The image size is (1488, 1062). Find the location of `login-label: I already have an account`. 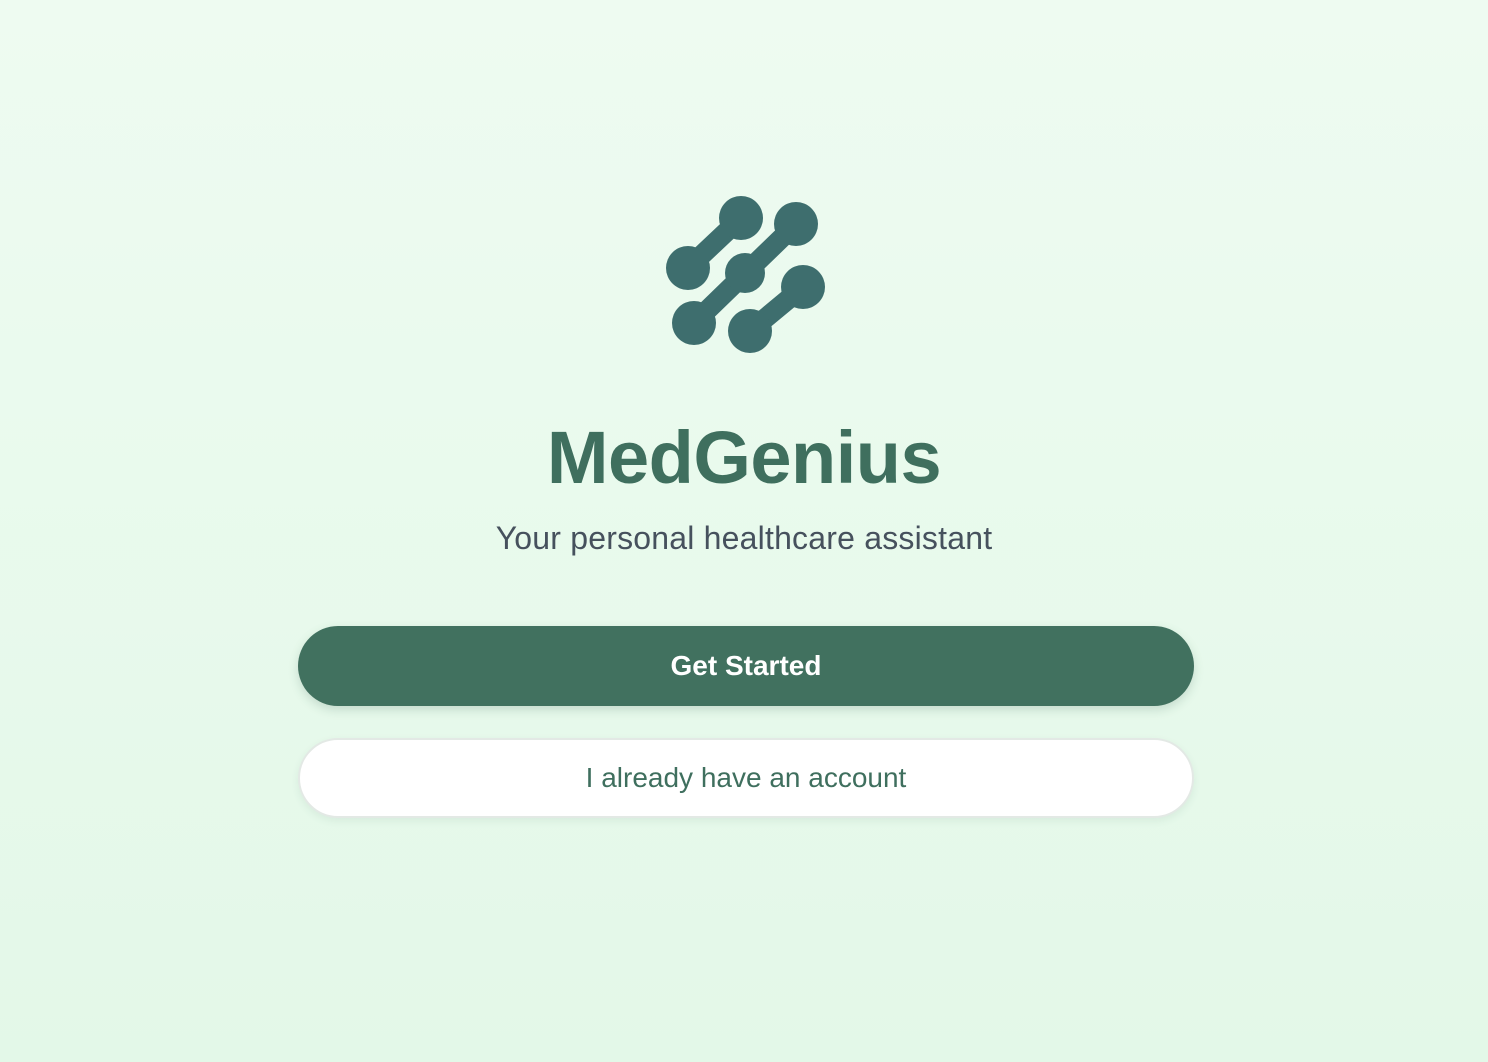

login-label: I already have an account is located at coordinates (746, 777).